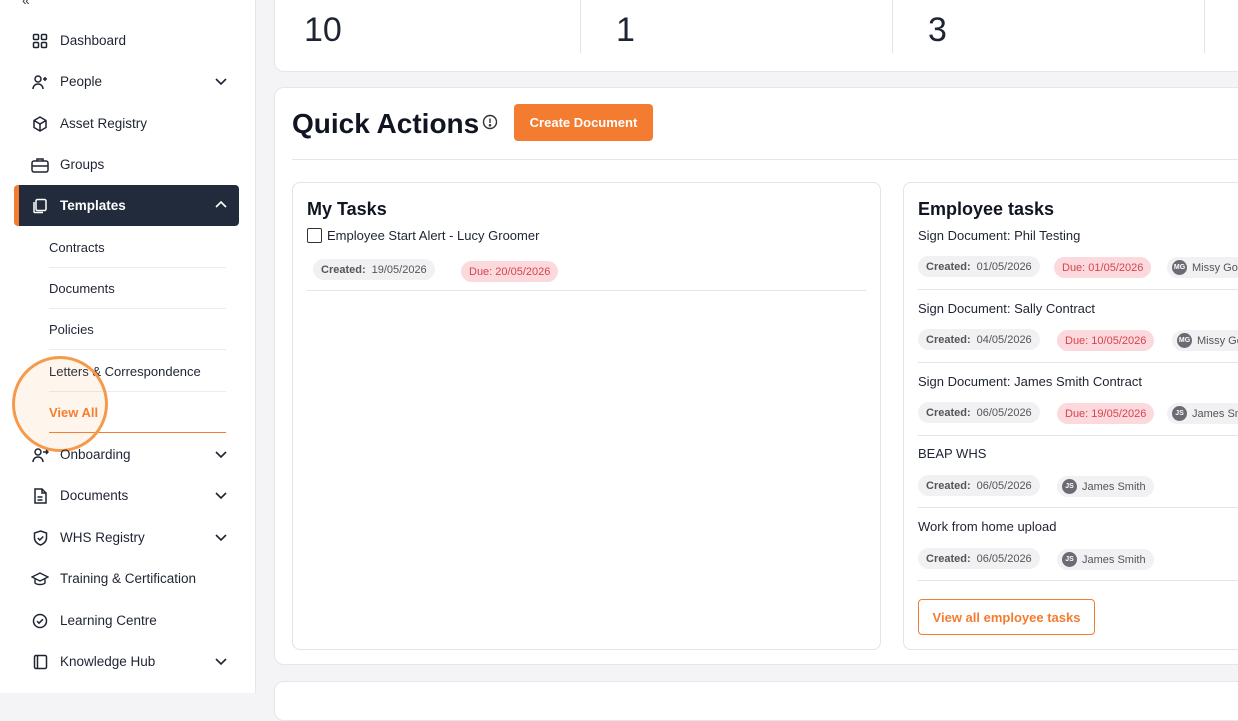 The height and width of the screenshot is (721, 1238). What do you see at coordinates (314, 235) in the screenshot?
I see `task-checkbox` at bounding box center [314, 235].